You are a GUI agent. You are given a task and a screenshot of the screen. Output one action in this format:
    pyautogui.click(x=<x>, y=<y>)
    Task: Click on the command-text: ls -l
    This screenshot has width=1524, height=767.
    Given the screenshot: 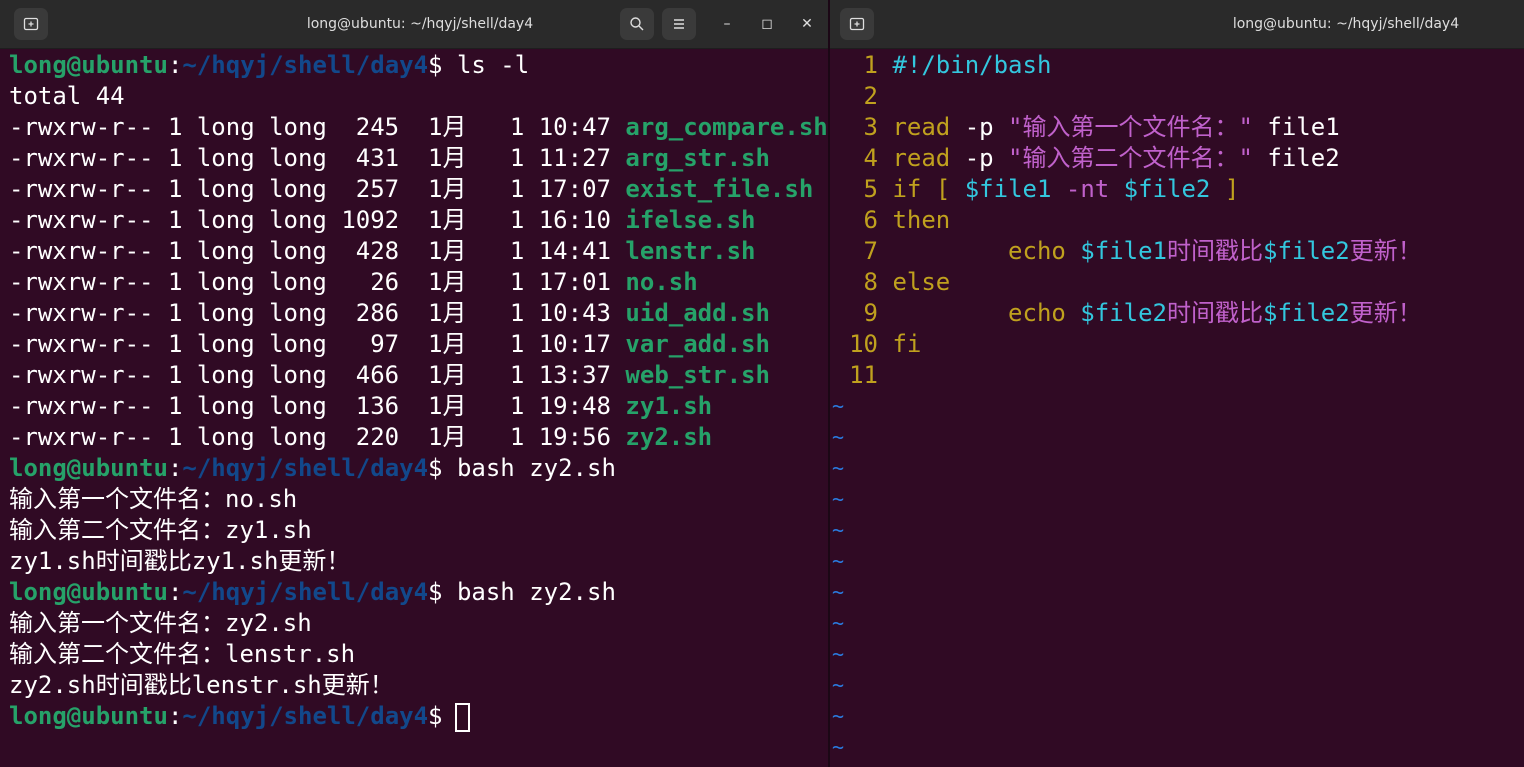 What is the action you would take?
    pyautogui.click(x=486, y=65)
    